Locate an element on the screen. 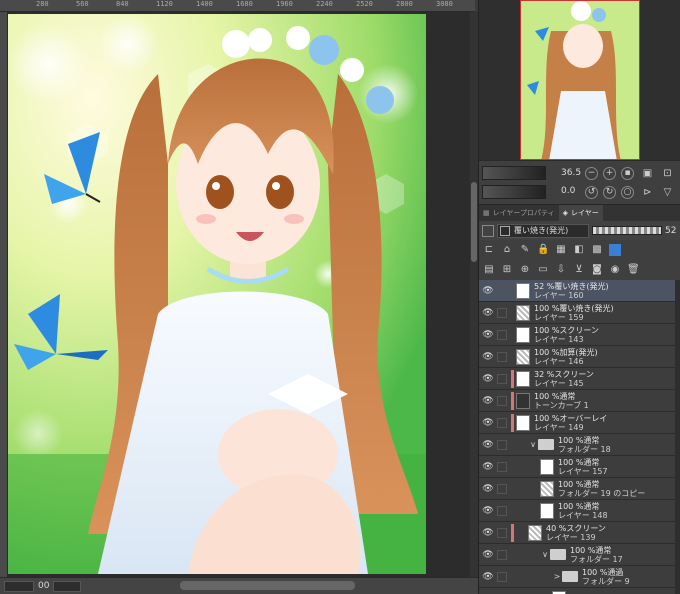 The image size is (680, 594). rotate-left-icon: ↺ is located at coordinates (591, 192).